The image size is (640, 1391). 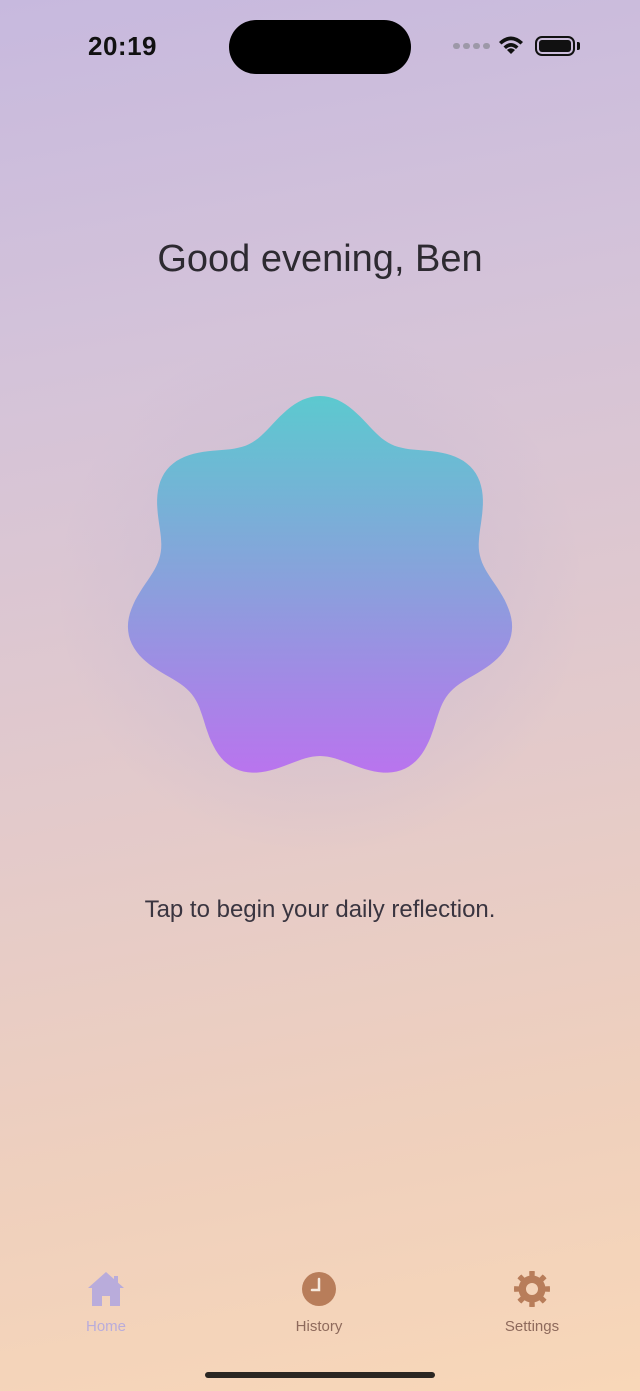 What do you see at coordinates (319, 1326) in the screenshot?
I see `tab-history-label: History` at bounding box center [319, 1326].